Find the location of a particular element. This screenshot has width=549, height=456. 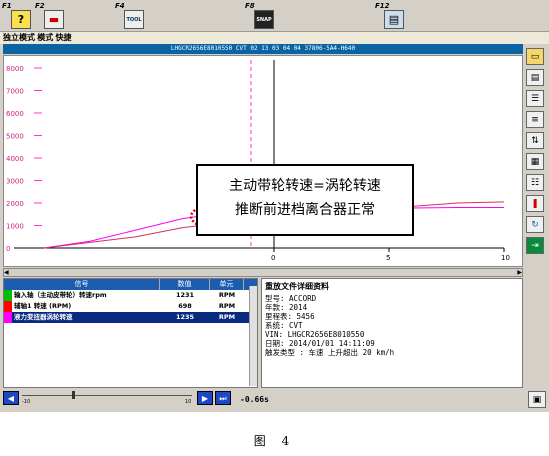

menu-bar: 独立模式 模式 快捷 is located at coordinates (274, 38).